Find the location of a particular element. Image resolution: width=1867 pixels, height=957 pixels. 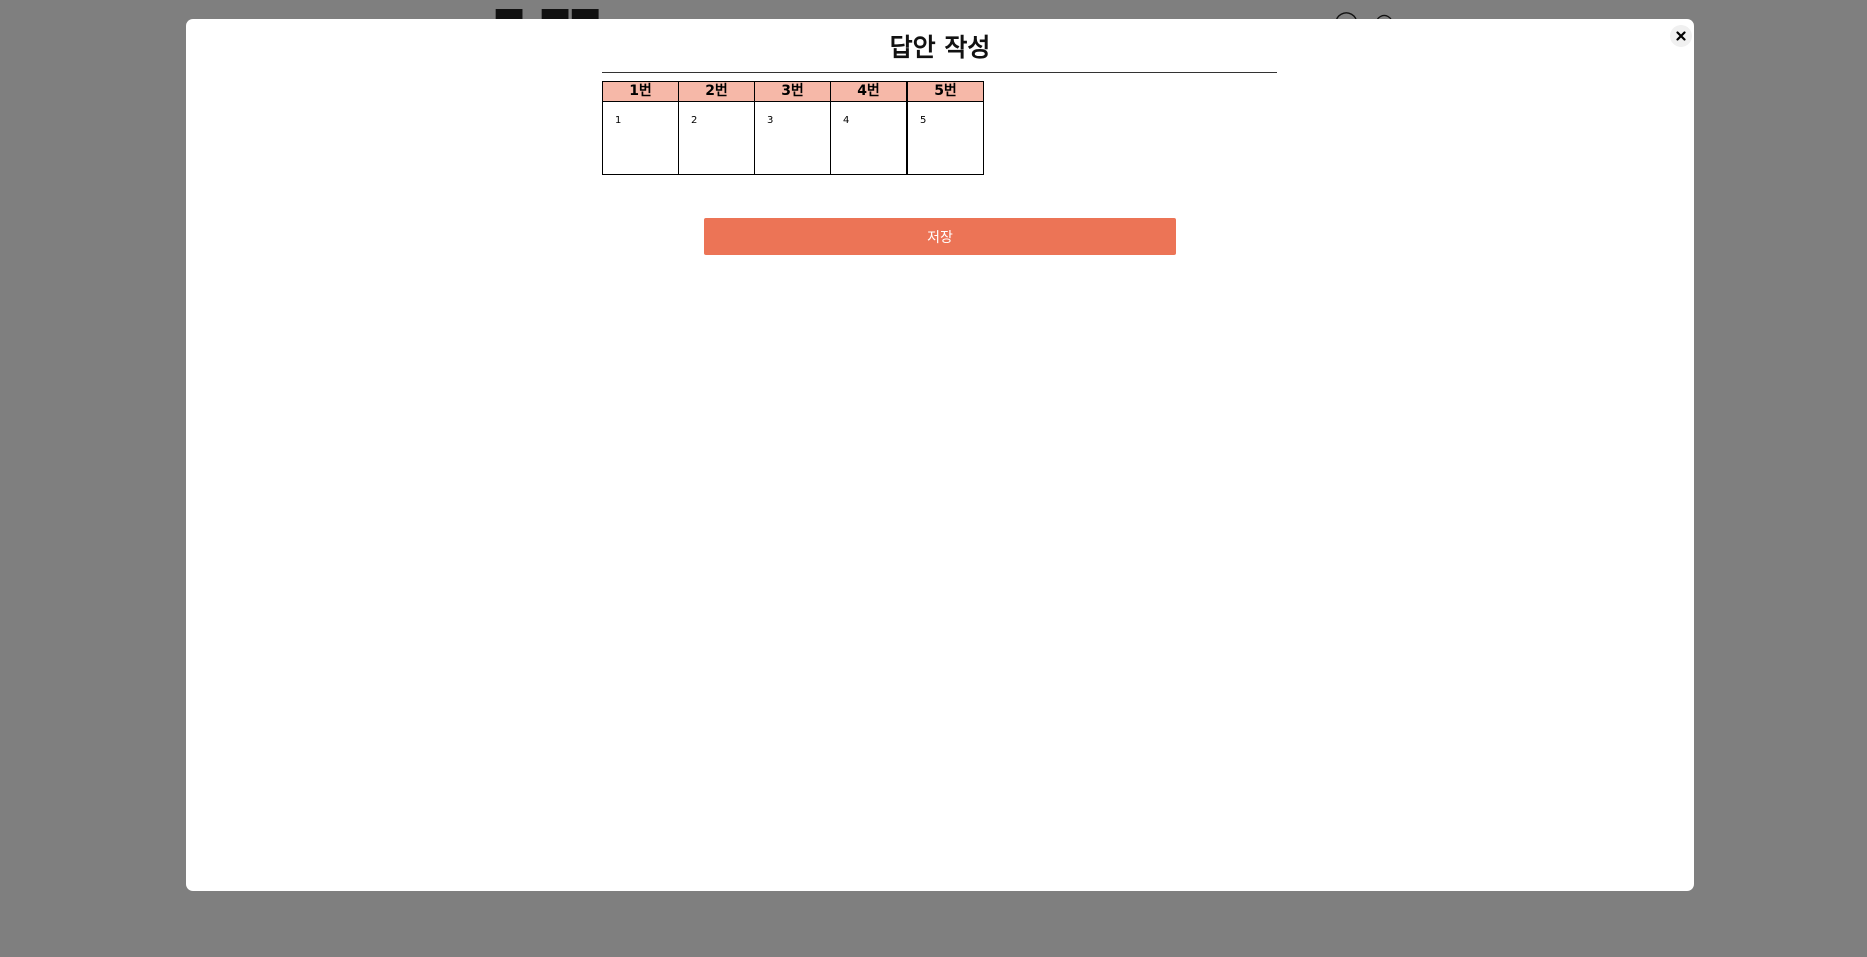

answer-column-5: 5번 5 is located at coordinates (945, 128).